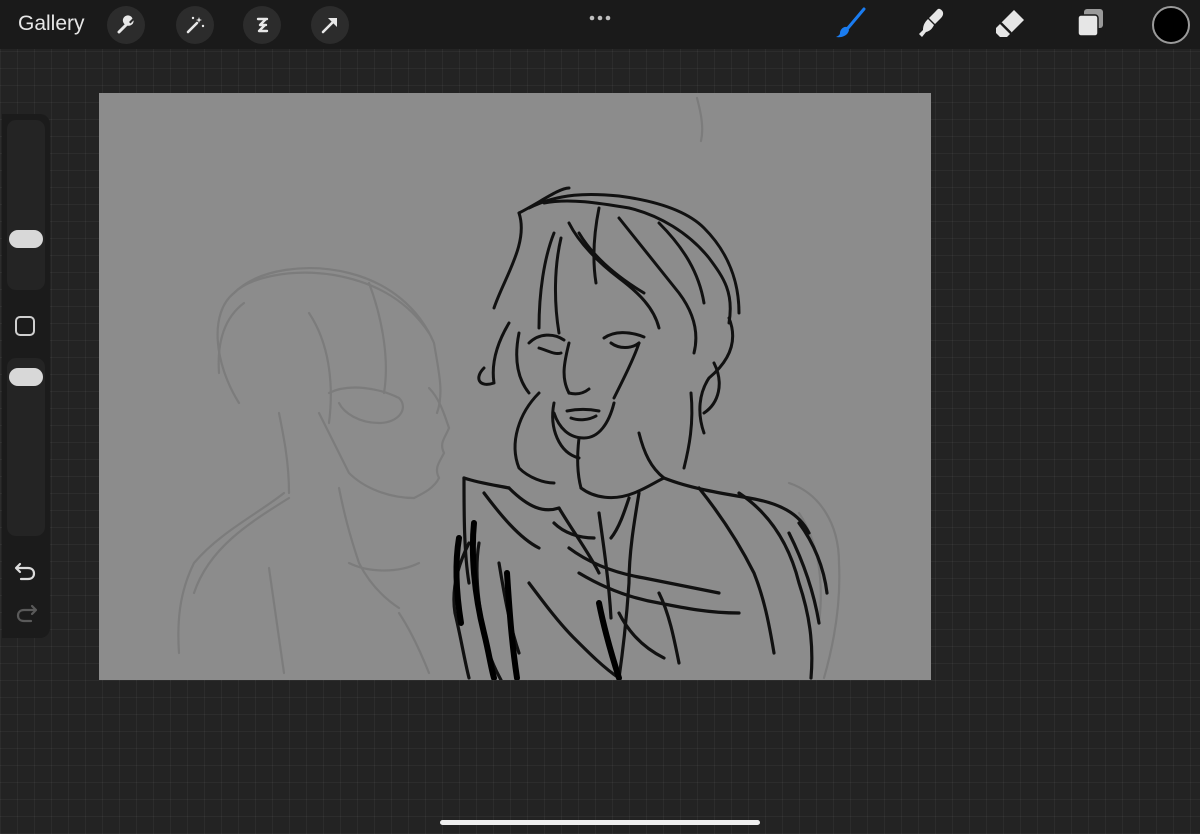  I want to click on modify-button, so click(25, 326).